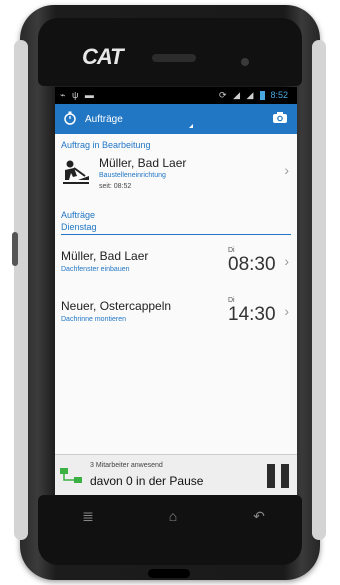 The image size is (340, 585). Describe the element at coordinates (176, 227) in the screenshot. I see `day-filter: Dienstag` at that location.